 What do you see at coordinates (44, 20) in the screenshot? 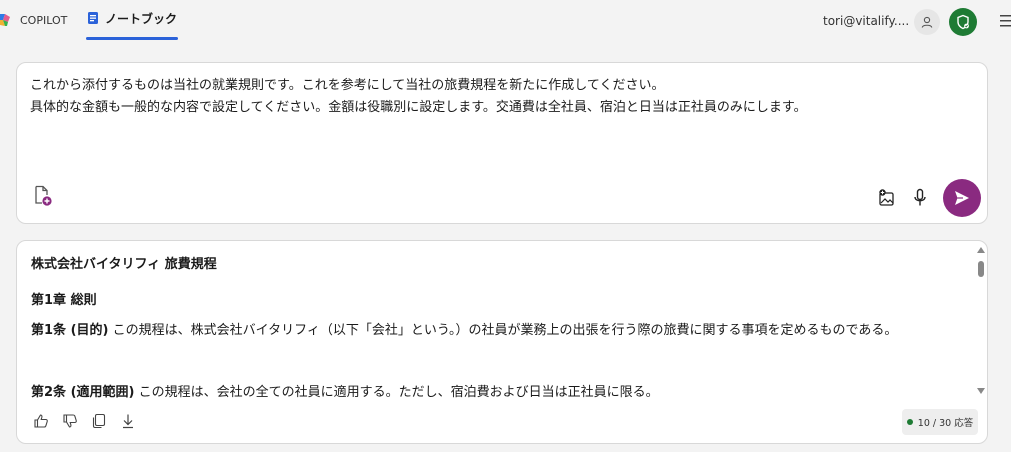
I see `tab-copilot-label: COPILOT` at bounding box center [44, 20].